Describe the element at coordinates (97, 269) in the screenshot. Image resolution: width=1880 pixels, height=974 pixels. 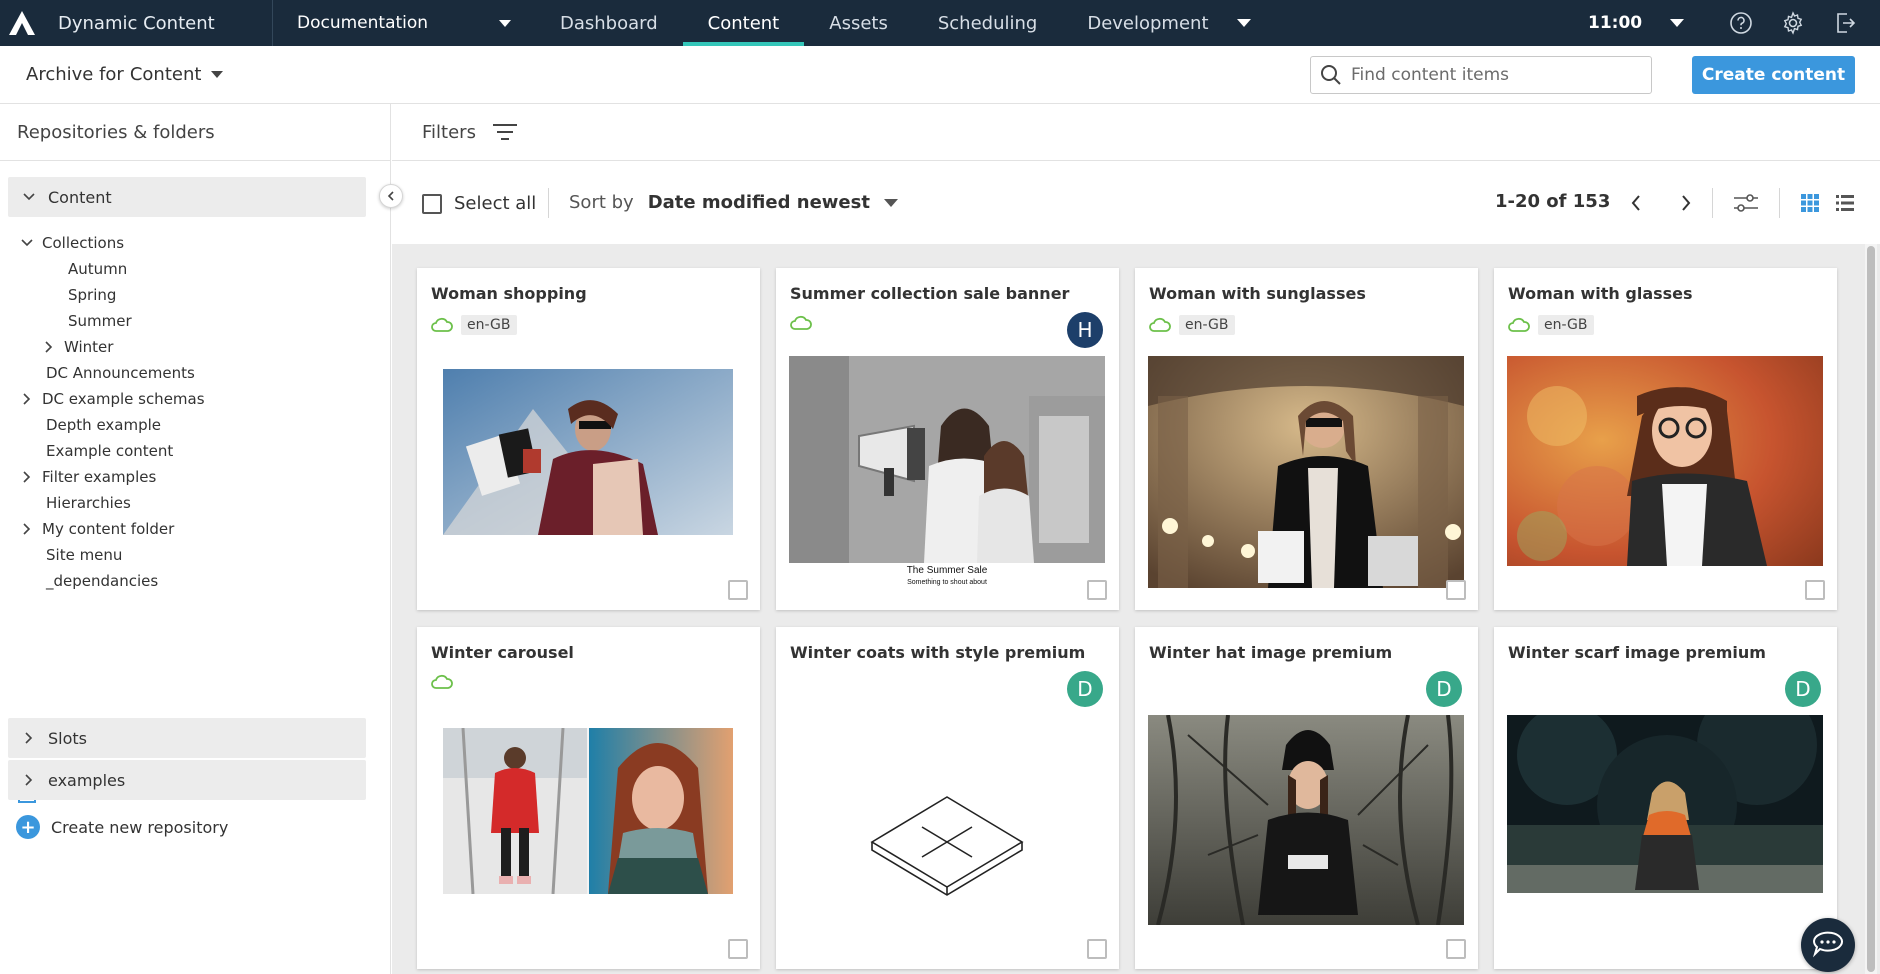
I see `folder-item: Autumn` at that location.